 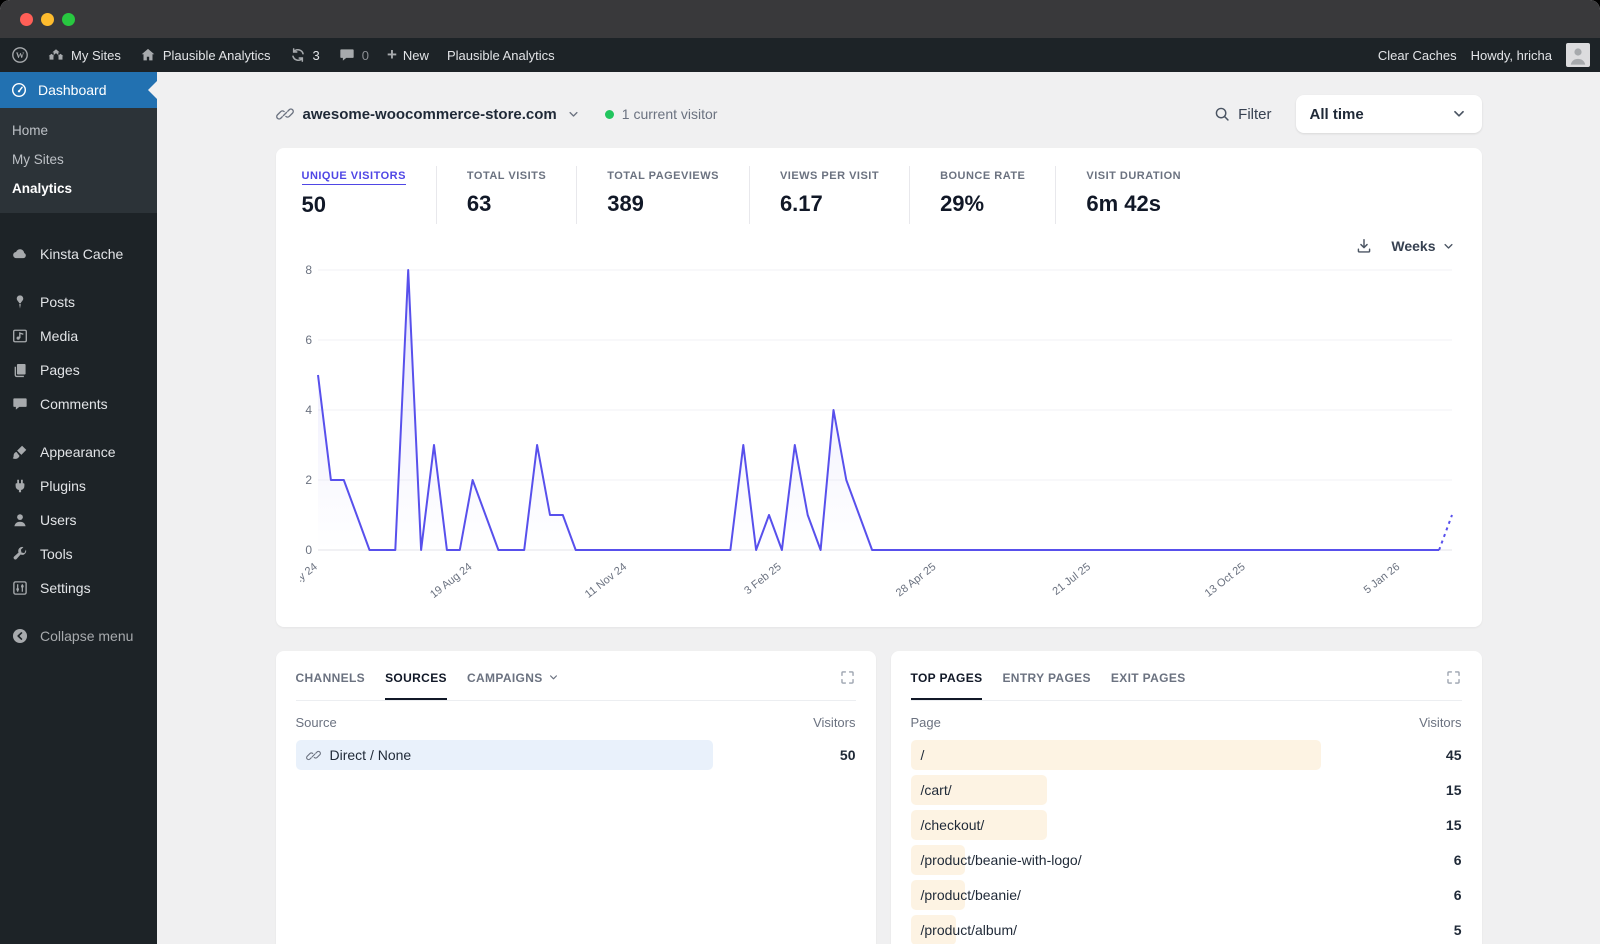 What do you see at coordinates (58, 302) in the screenshot?
I see `sidebar-item-label: Posts` at bounding box center [58, 302].